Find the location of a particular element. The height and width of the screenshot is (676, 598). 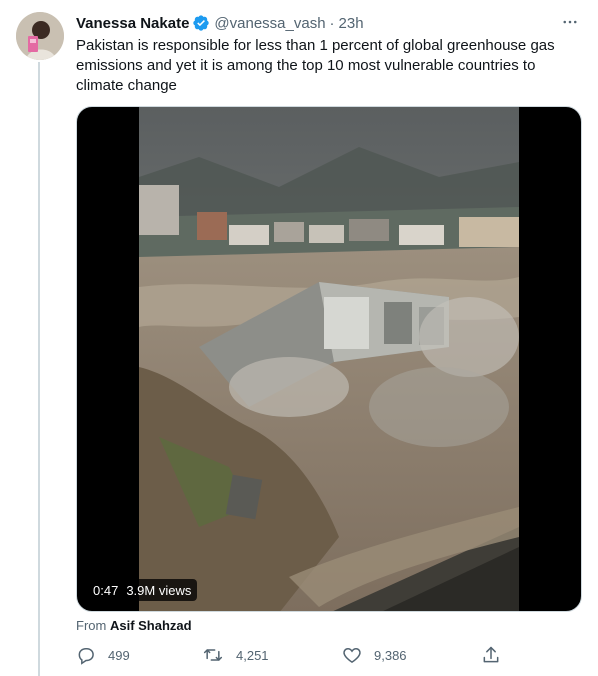

like-icon is located at coordinates (352, 655).